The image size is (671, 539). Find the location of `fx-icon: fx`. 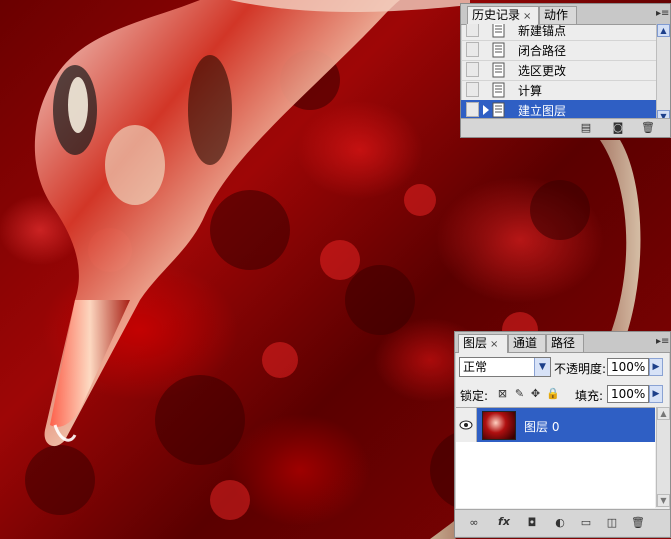

fx-icon: fx is located at coordinates (504, 522).